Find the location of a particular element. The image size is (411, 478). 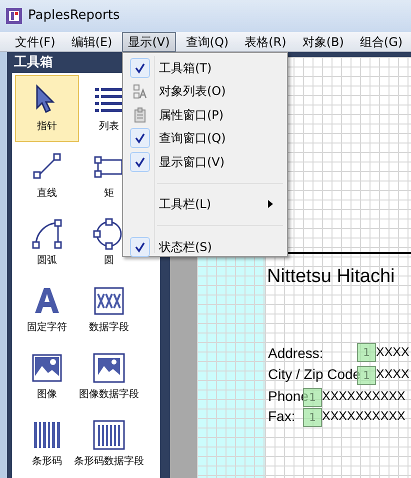

tool-button: 条形码数据字段 is located at coordinates (109, 443).